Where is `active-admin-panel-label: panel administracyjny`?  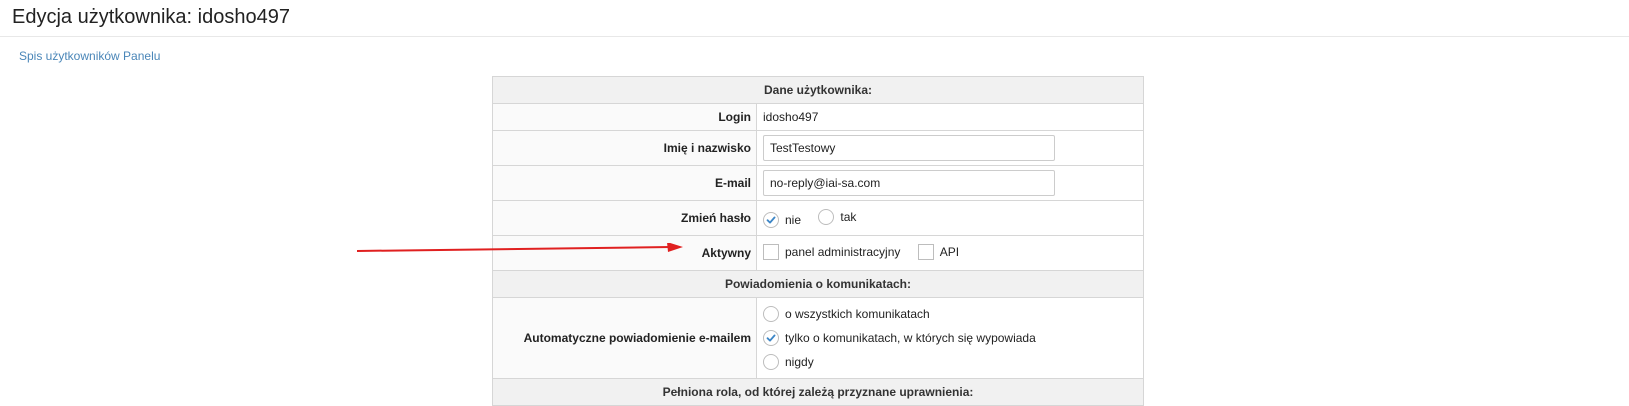
active-admin-panel-label: panel administracyjny is located at coordinates (843, 251).